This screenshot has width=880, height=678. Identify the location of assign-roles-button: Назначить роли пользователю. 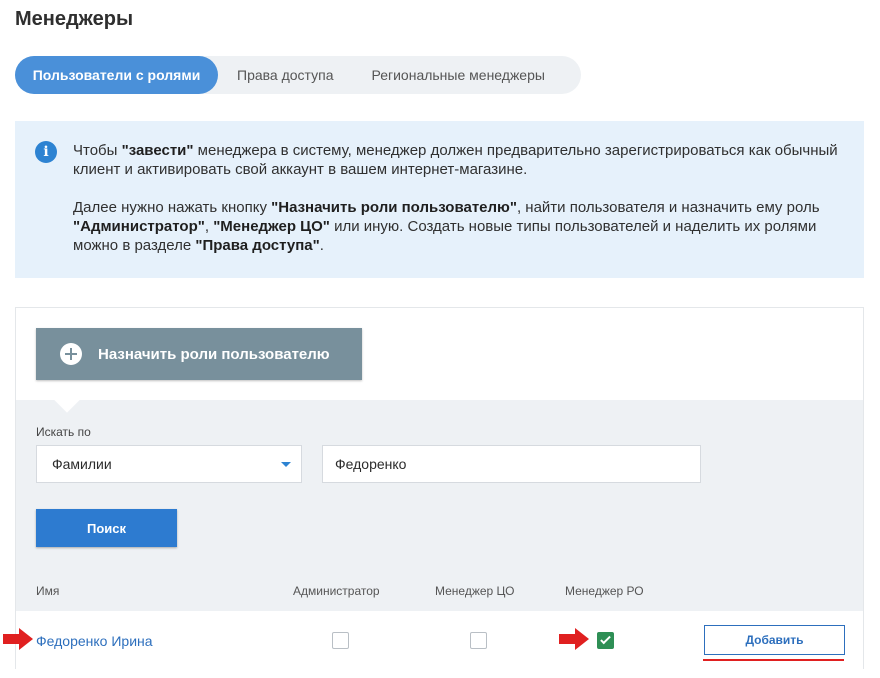
(199, 354).